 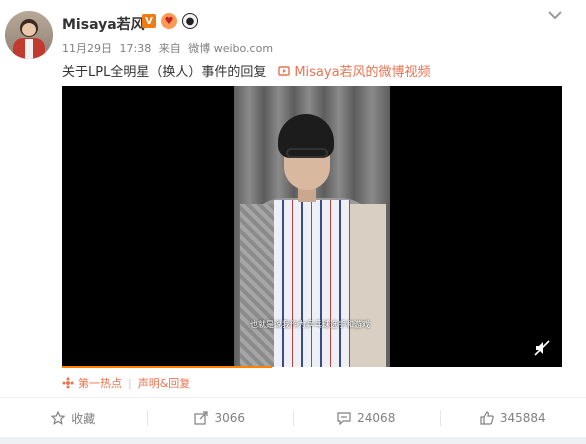 I want to click on verified-badge-icon: V, so click(x=149, y=21).